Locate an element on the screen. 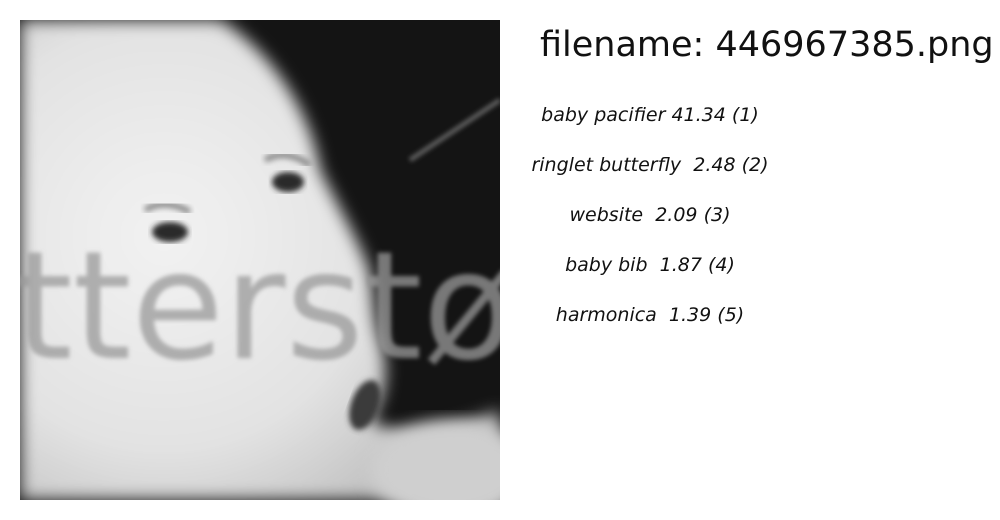 Image resolution: width=1000 pixels, height=520 pixels. filename-title: filename: 446967385.png is located at coordinates (767, 45).